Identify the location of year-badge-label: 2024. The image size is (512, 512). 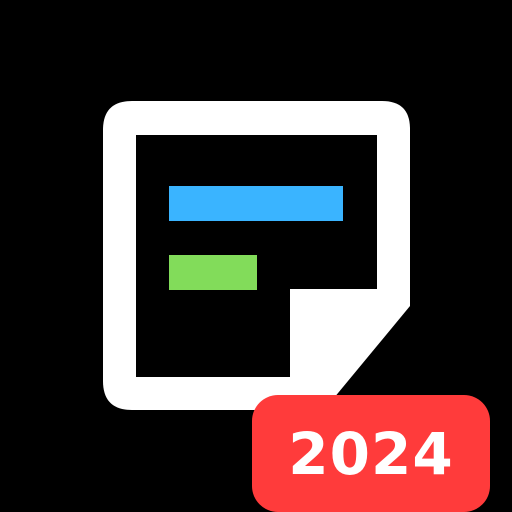
(371, 453).